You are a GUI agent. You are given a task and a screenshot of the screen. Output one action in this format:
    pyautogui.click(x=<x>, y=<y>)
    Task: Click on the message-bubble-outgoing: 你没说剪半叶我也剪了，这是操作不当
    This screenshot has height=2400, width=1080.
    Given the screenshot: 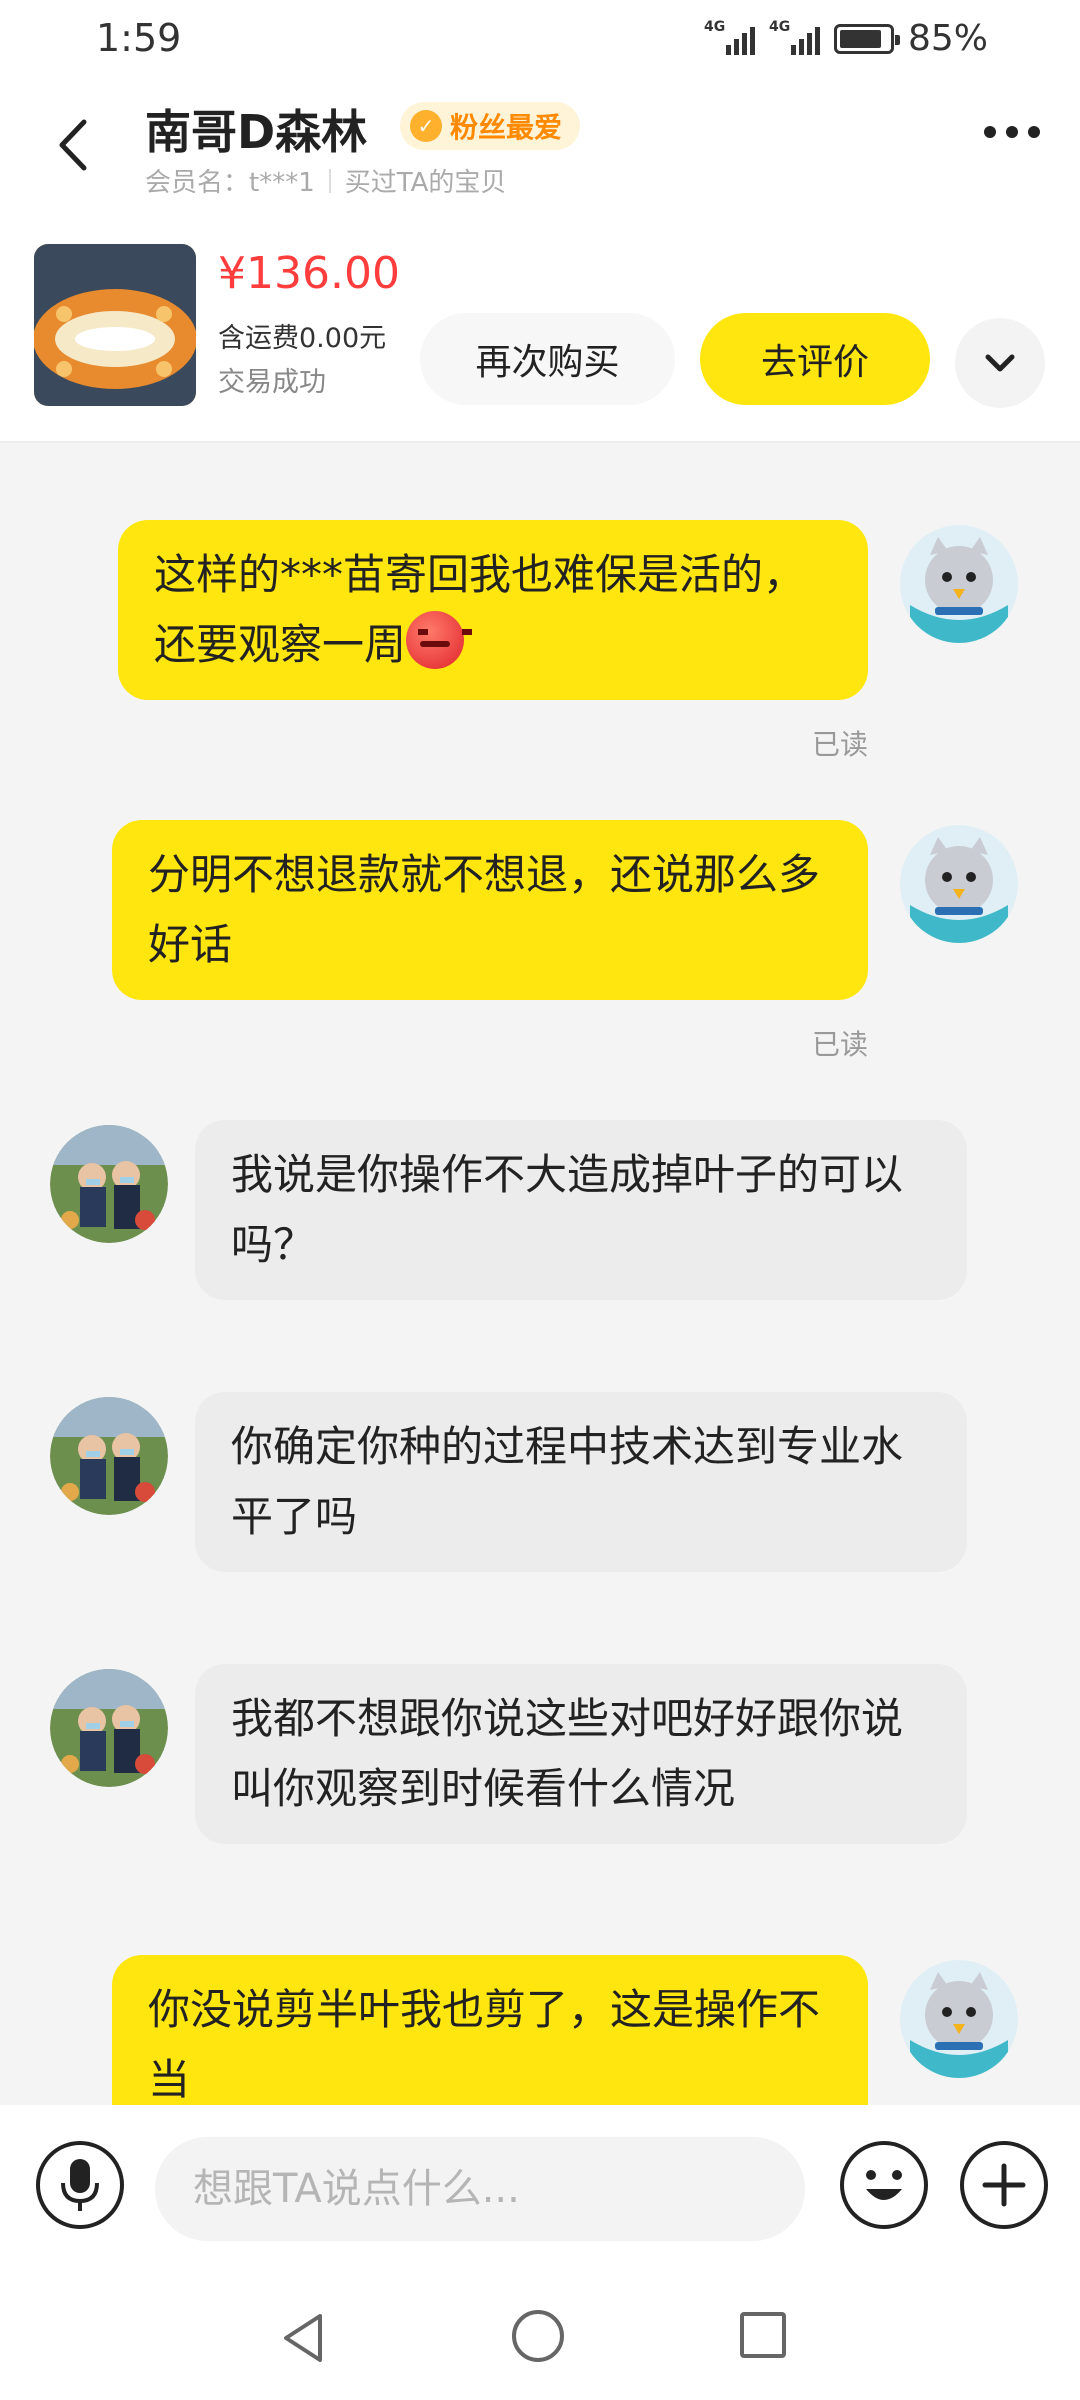 What is the action you would take?
    pyautogui.click(x=490, y=2030)
    